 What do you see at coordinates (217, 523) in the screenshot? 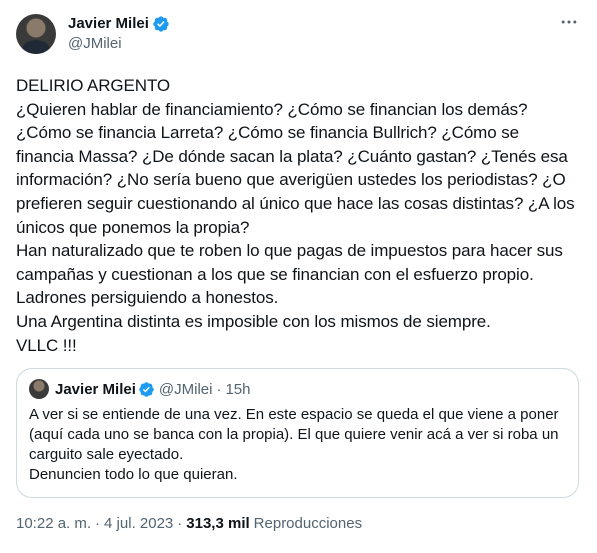
I see `views-count: 313,3 mil` at bounding box center [217, 523].